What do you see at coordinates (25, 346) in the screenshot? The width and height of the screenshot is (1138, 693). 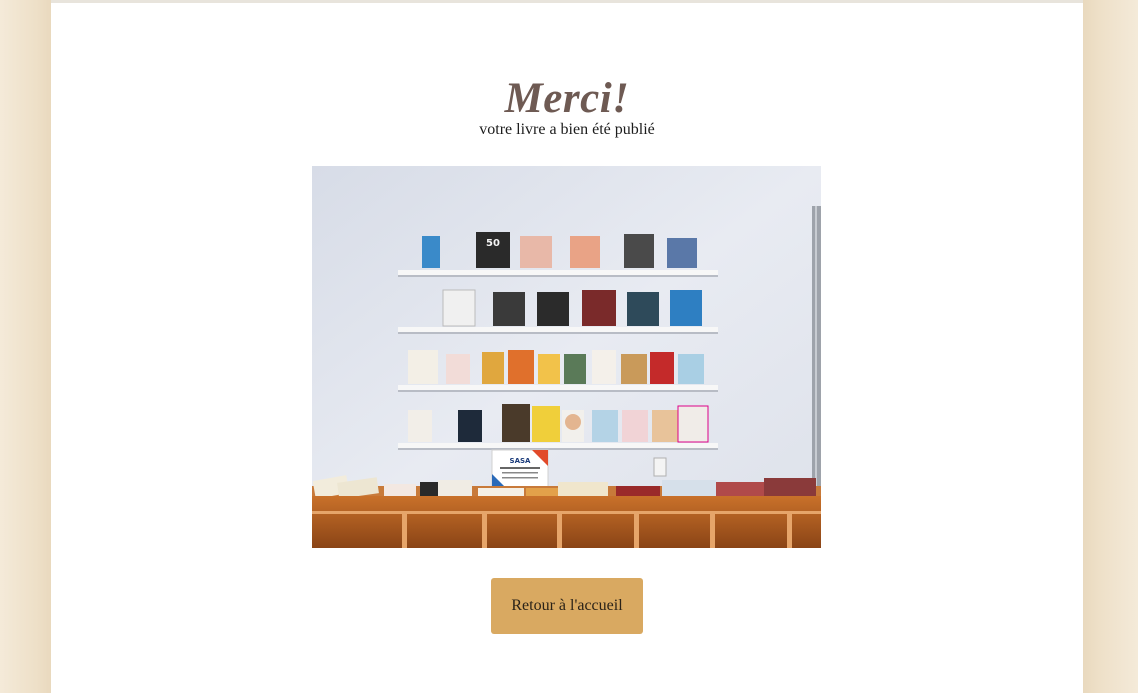 I see `left-side-background` at bounding box center [25, 346].